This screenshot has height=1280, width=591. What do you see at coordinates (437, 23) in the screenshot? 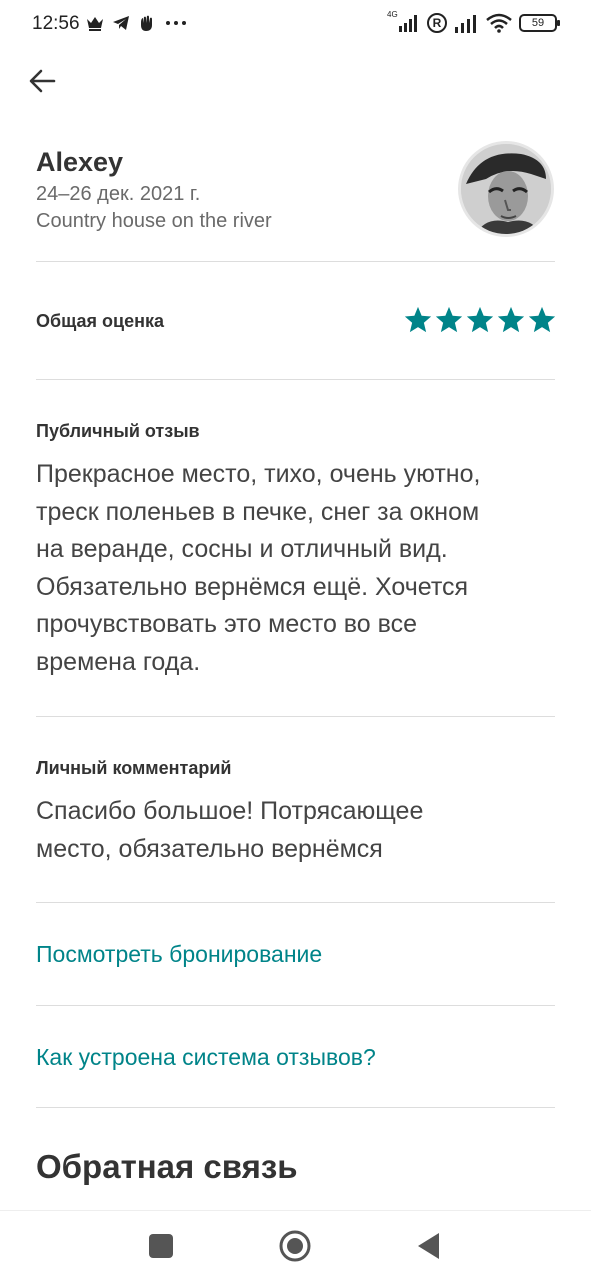
I see `registered-icon: R` at bounding box center [437, 23].